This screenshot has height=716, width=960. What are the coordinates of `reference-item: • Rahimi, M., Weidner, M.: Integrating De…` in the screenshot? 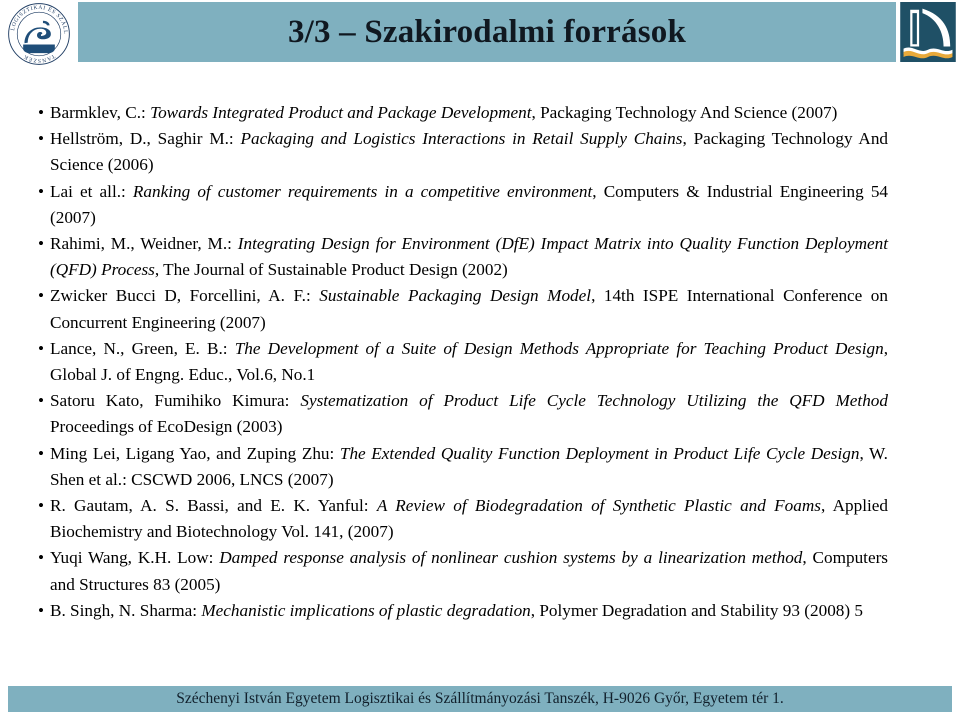 It's located at (462, 257).